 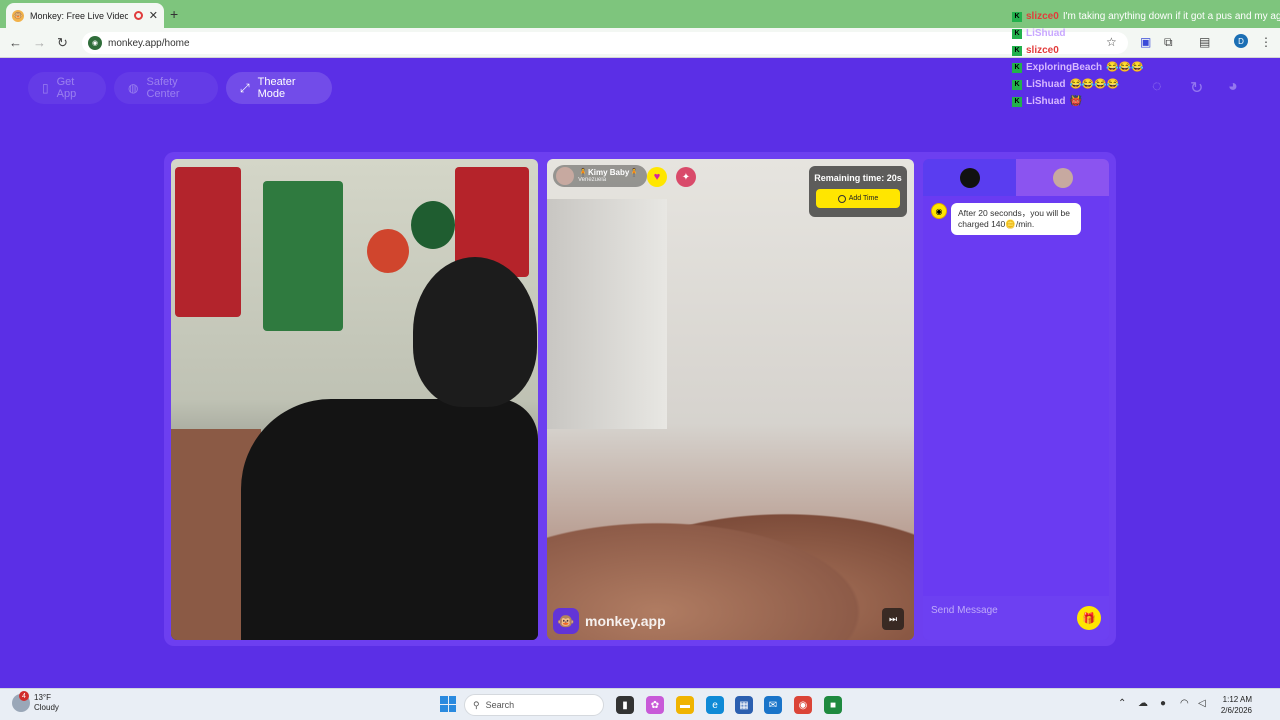 What do you see at coordinates (600, 176) in the screenshot?
I see `peer-info-tag: 🧍Kimy Baby🧍 Venezuela` at bounding box center [600, 176].